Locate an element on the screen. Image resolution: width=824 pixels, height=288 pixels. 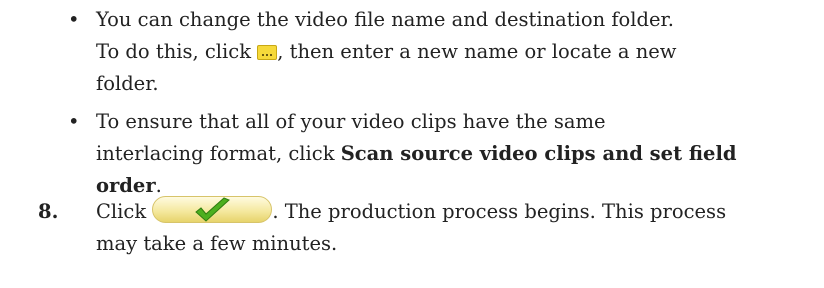
scan-option-label: Scan source video clips and set field is located at coordinates (538, 153).